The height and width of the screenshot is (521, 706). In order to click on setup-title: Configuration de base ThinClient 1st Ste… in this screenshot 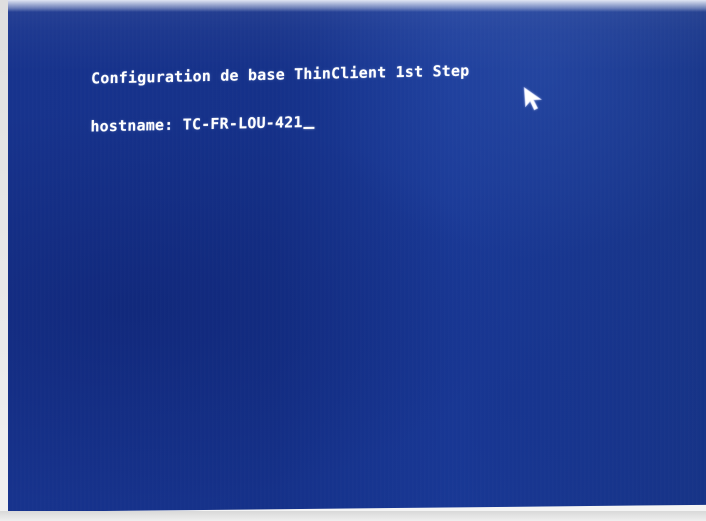, I will do `click(280, 74)`.